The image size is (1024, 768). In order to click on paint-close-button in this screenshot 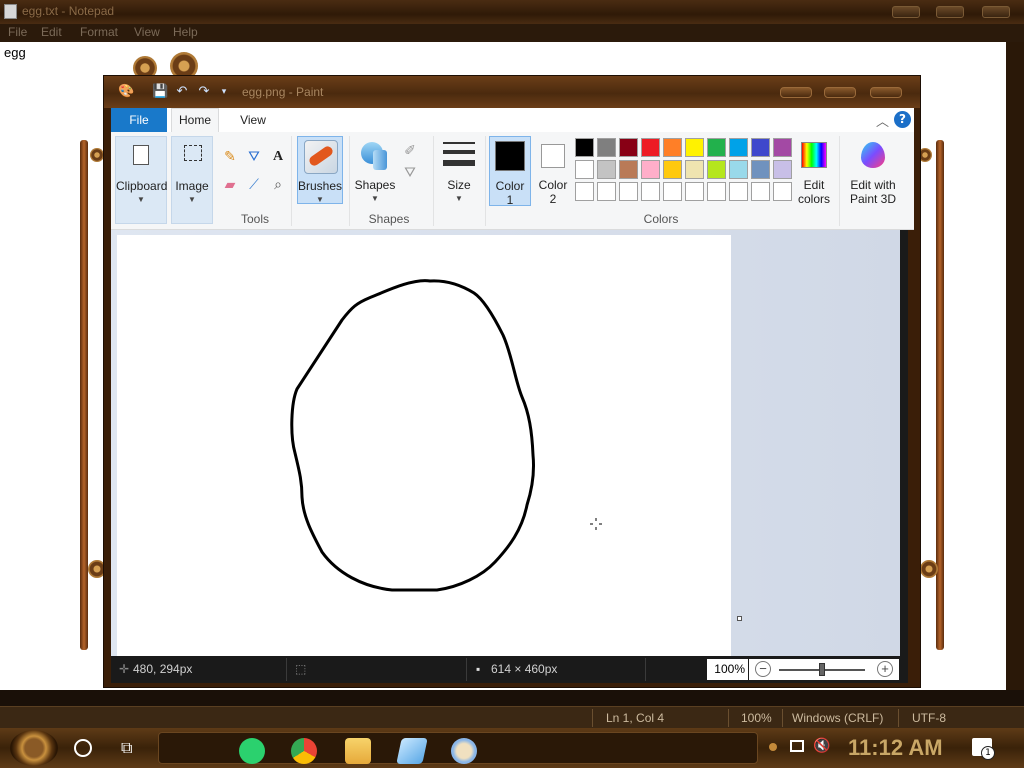, I will do `click(886, 92)`.